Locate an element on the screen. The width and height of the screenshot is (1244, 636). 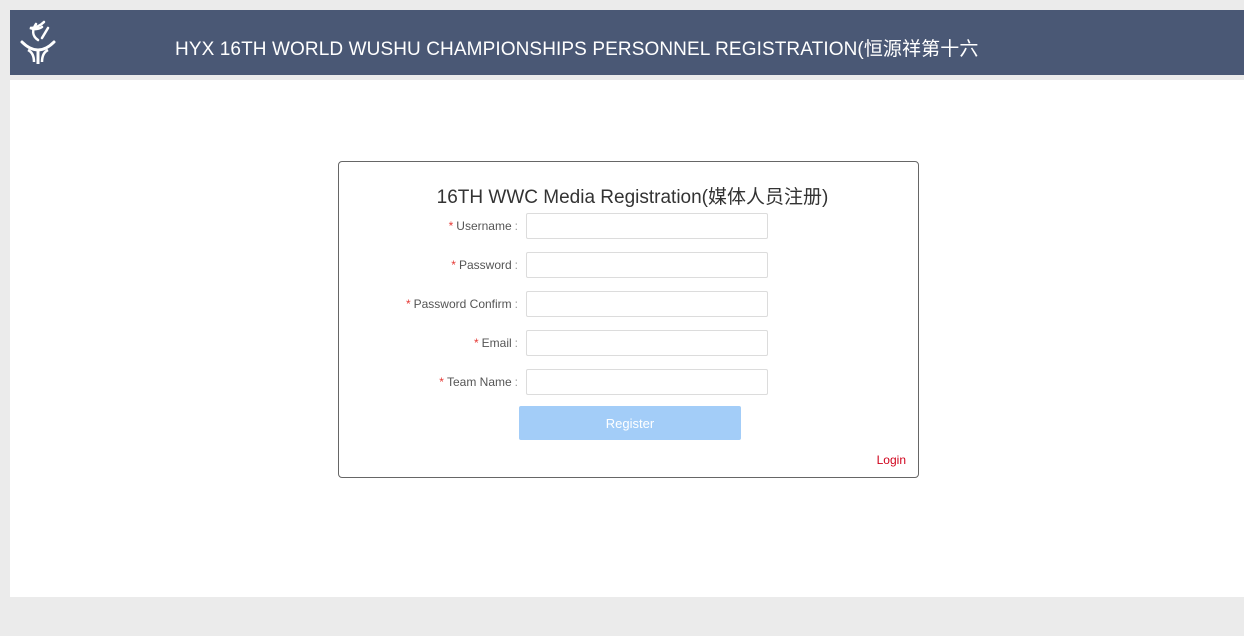
password-label: * Password: is located at coordinates (484, 265).